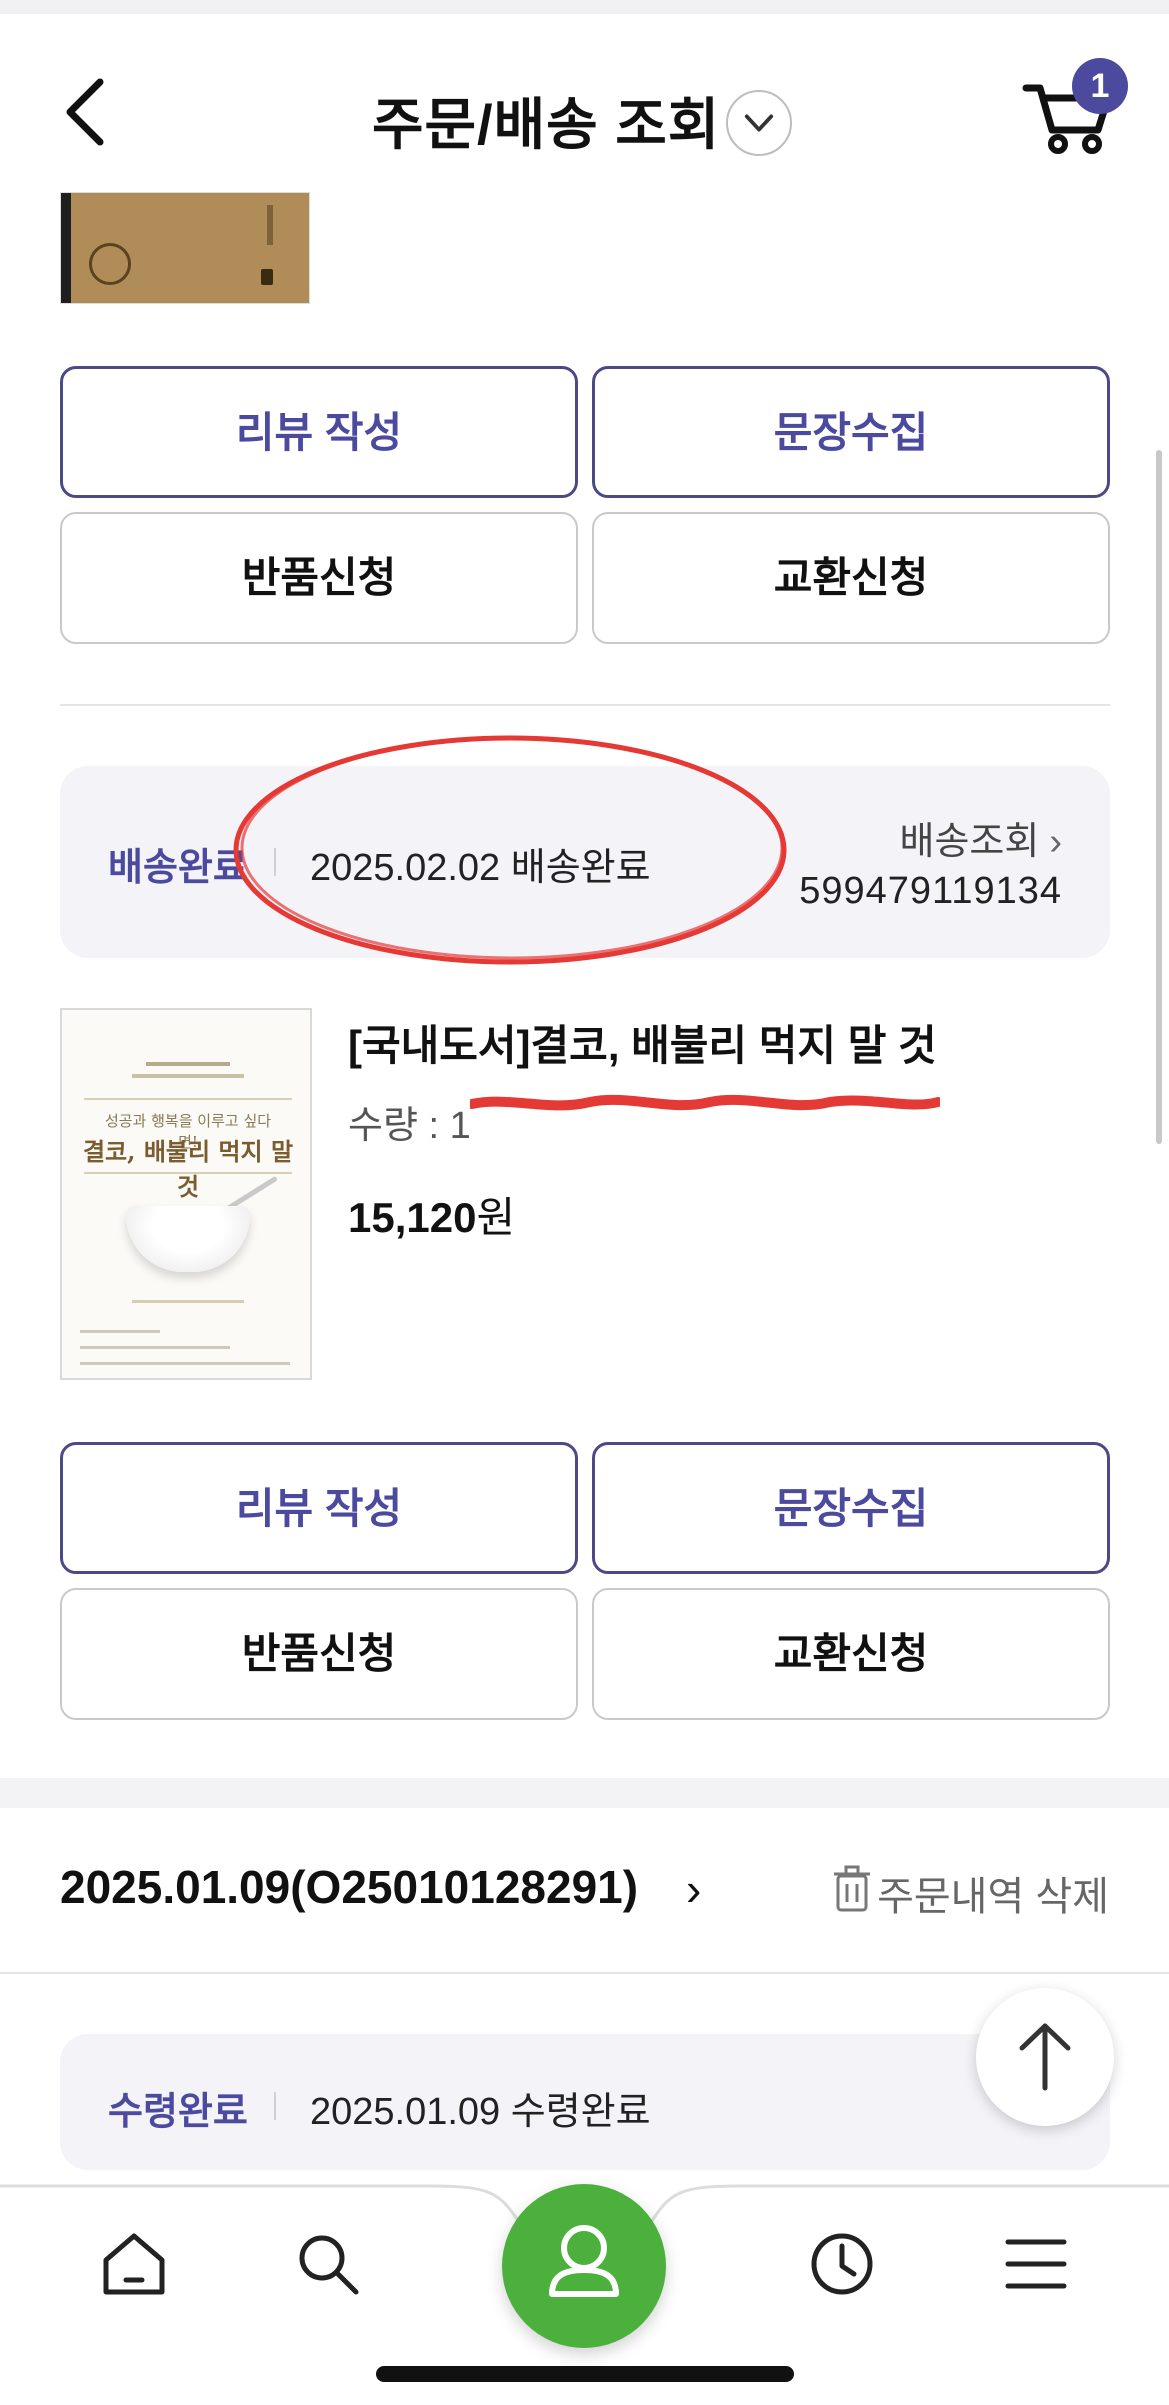 This screenshot has width=1169, height=2405. Describe the element at coordinates (66, 248) in the screenshot. I see `book-spine` at that location.